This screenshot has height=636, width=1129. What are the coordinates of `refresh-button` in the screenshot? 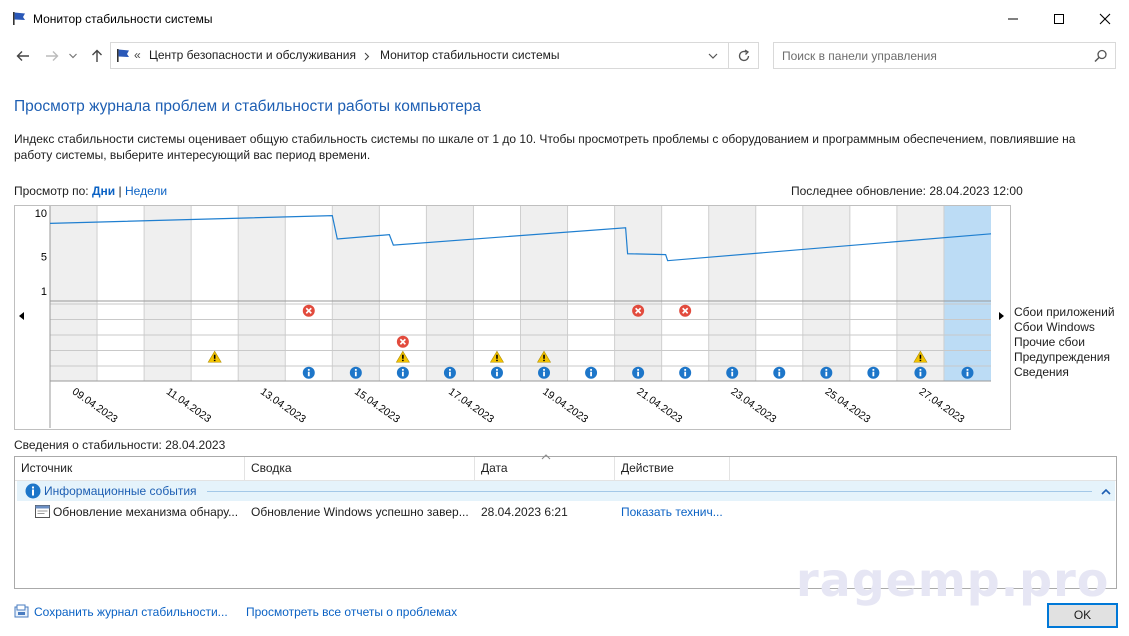 It's located at (744, 55).